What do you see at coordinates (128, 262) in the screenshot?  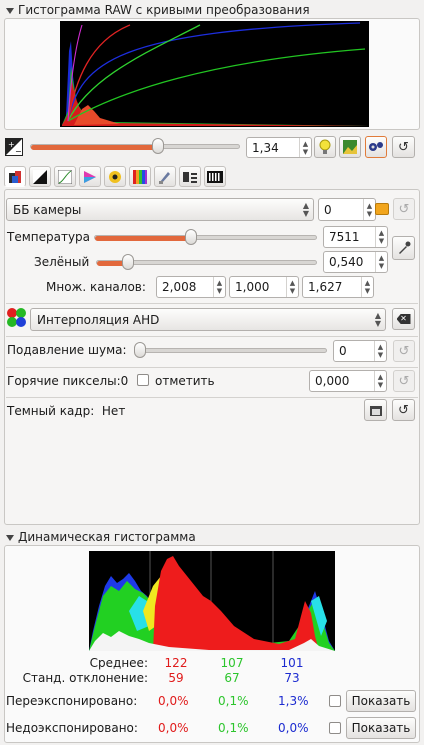 I see `green-slider-knob` at bounding box center [128, 262].